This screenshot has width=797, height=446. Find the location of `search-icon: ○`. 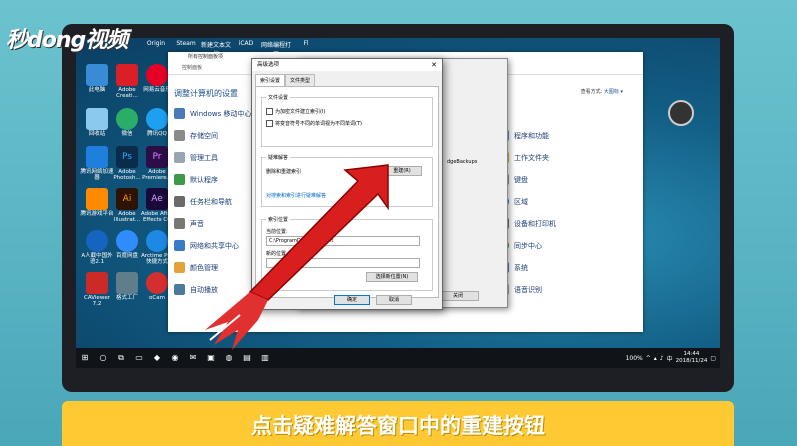

search-icon: ○ is located at coordinates (103, 358).